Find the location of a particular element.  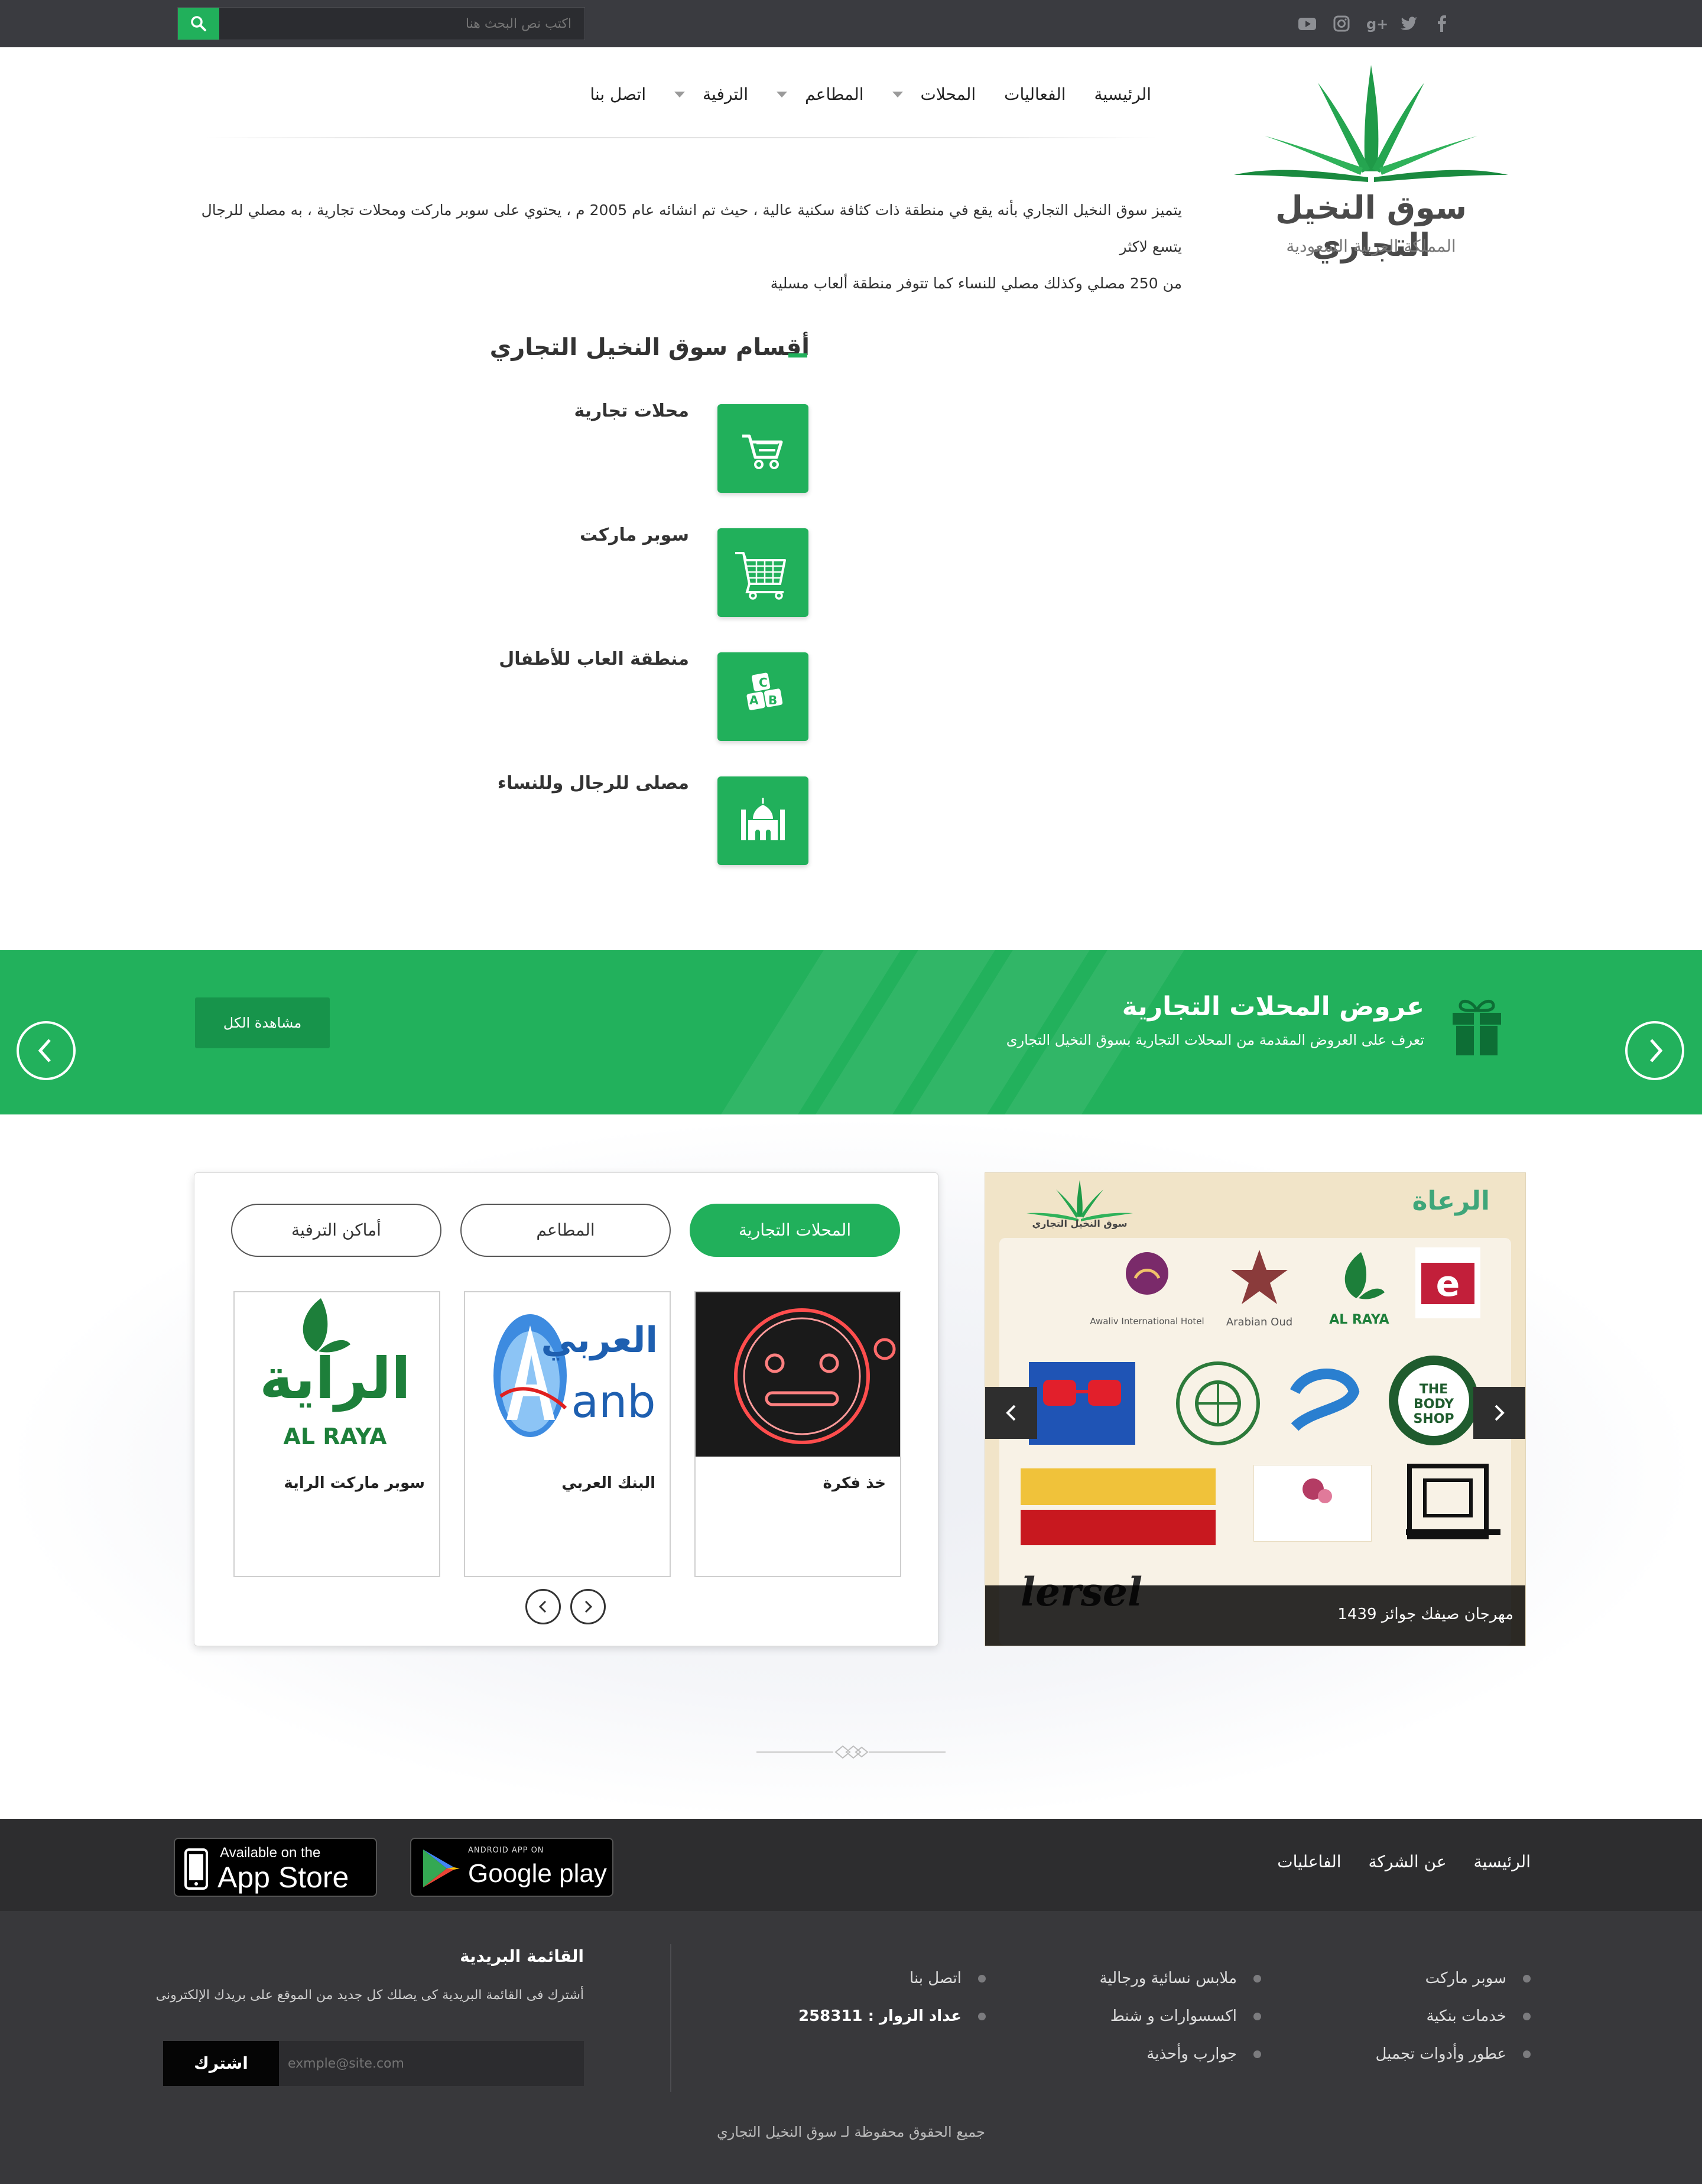

sponsor-logo: e is located at coordinates (1447, 1282).